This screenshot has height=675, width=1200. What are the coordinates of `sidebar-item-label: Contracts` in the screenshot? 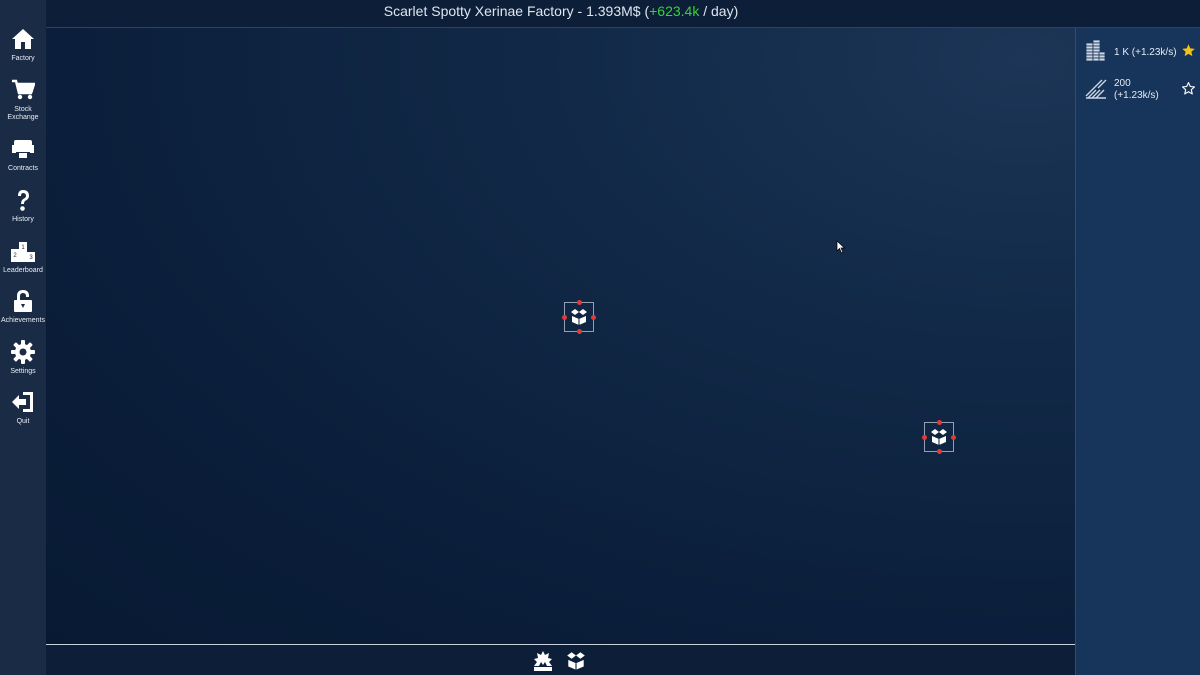 It's located at (23, 168).